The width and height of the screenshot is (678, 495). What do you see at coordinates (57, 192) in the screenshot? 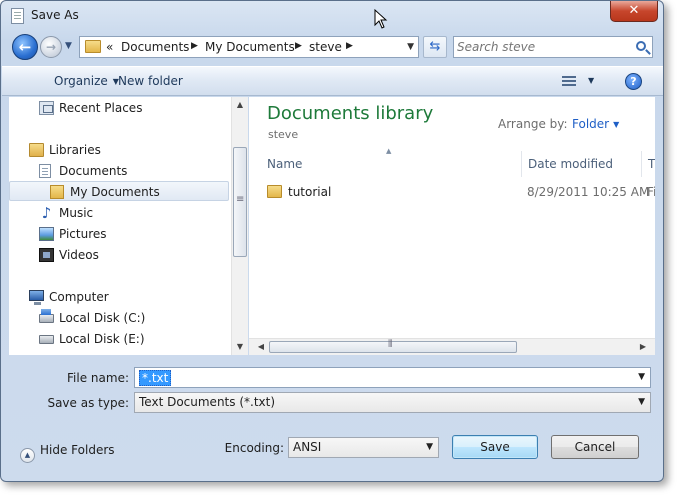
I see `my-documents-icon` at bounding box center [57, 192].